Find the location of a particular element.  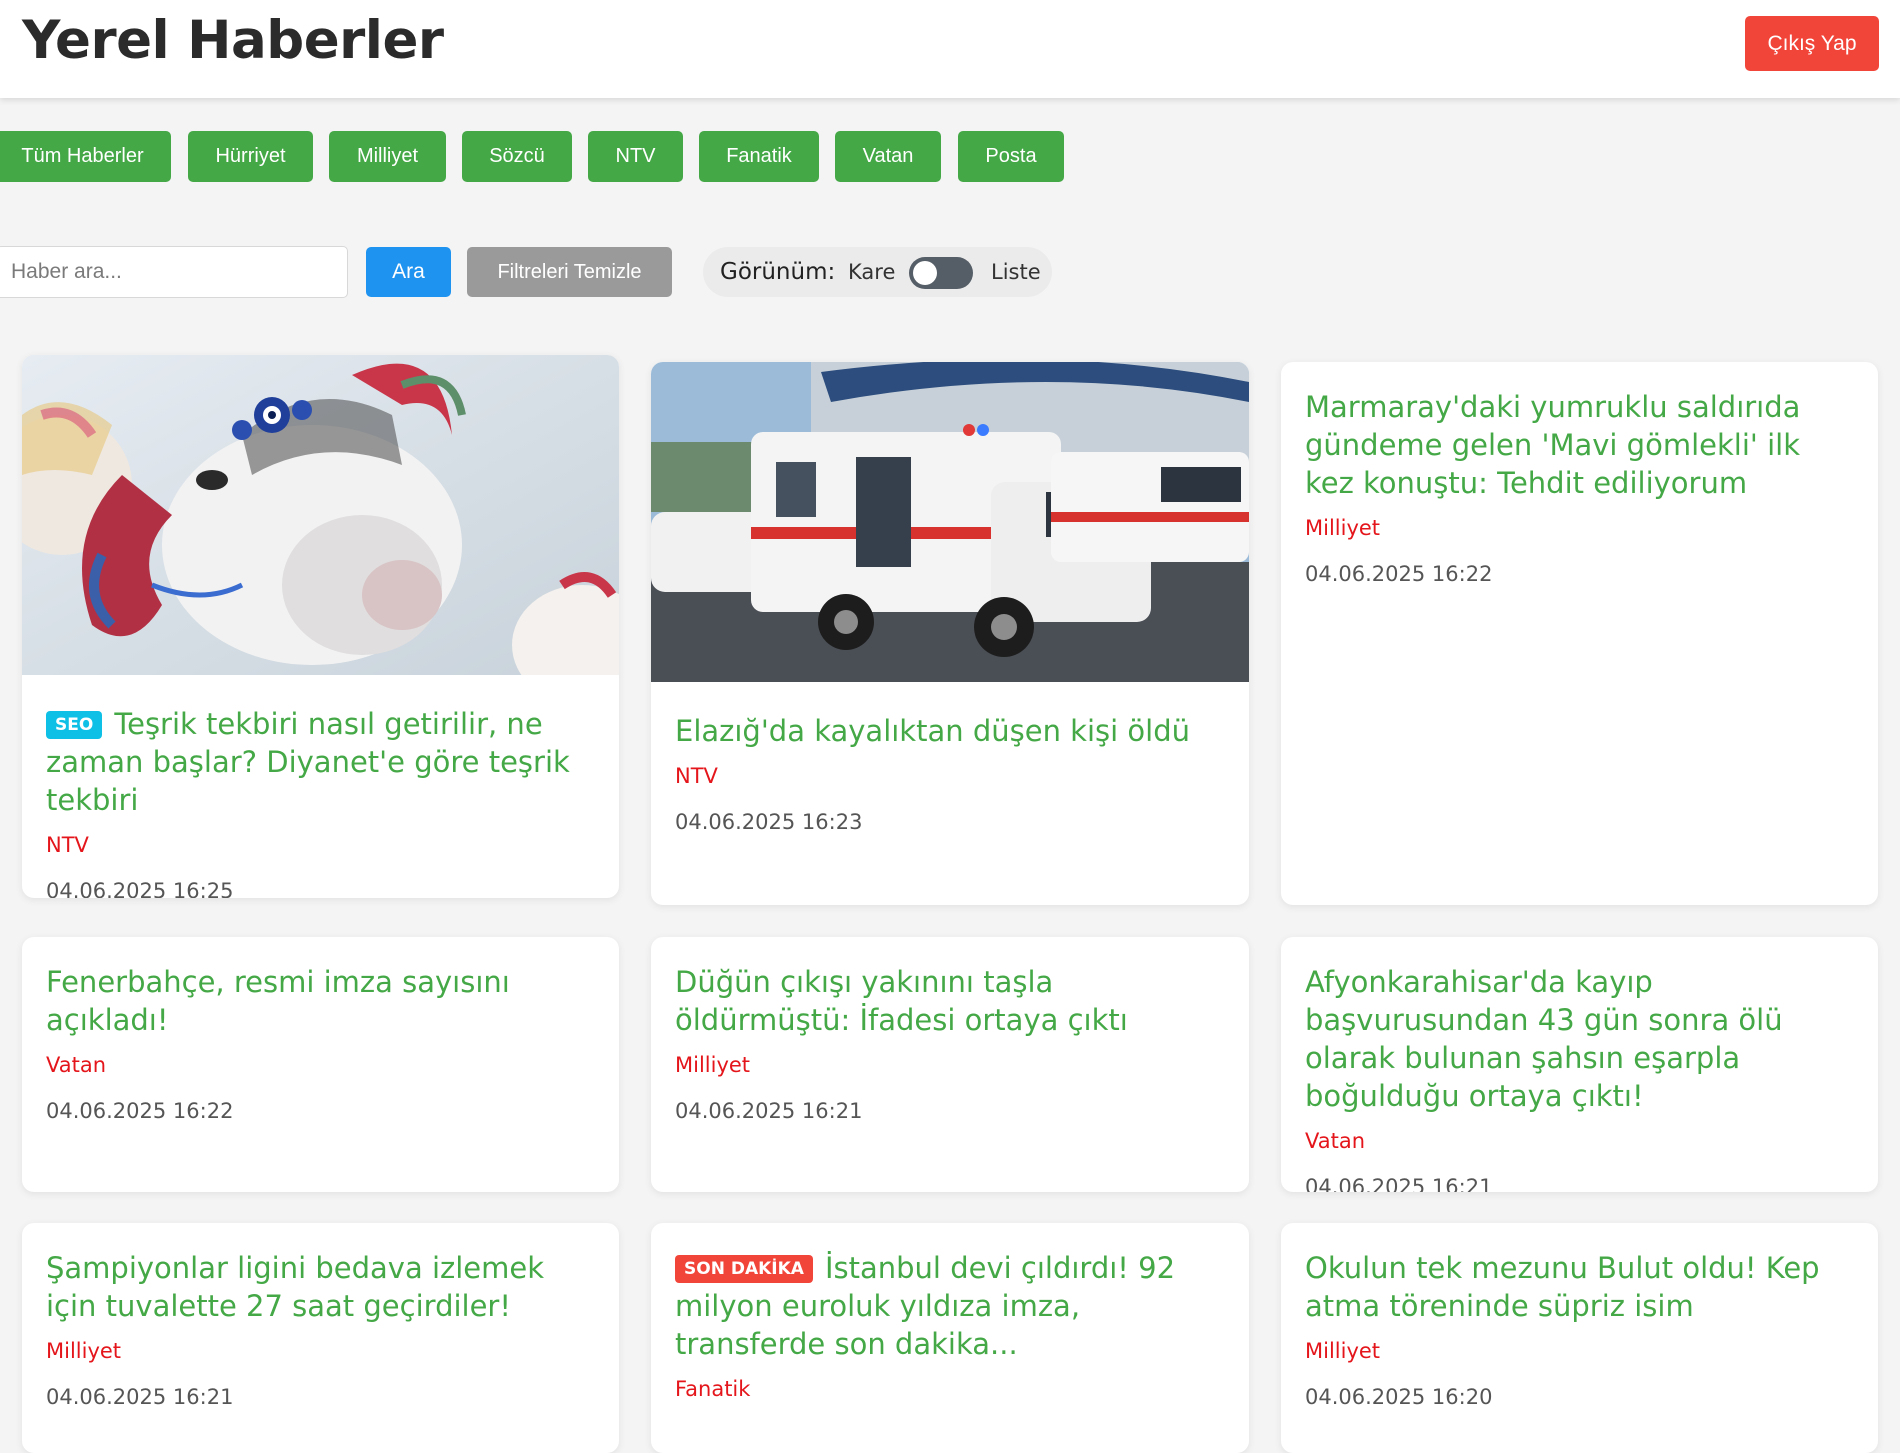

source-filter-posta: Posta is located at coordinates (1011, 156).